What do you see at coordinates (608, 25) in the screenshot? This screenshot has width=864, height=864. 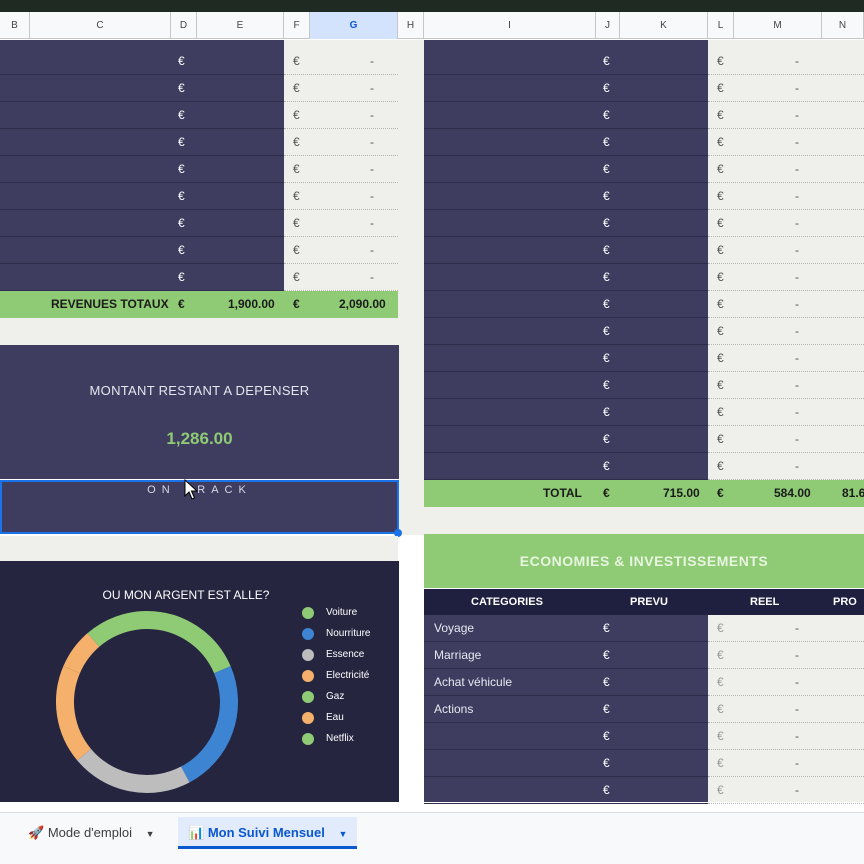 I see `column-header-j: J` at bounding box center [608, 25].